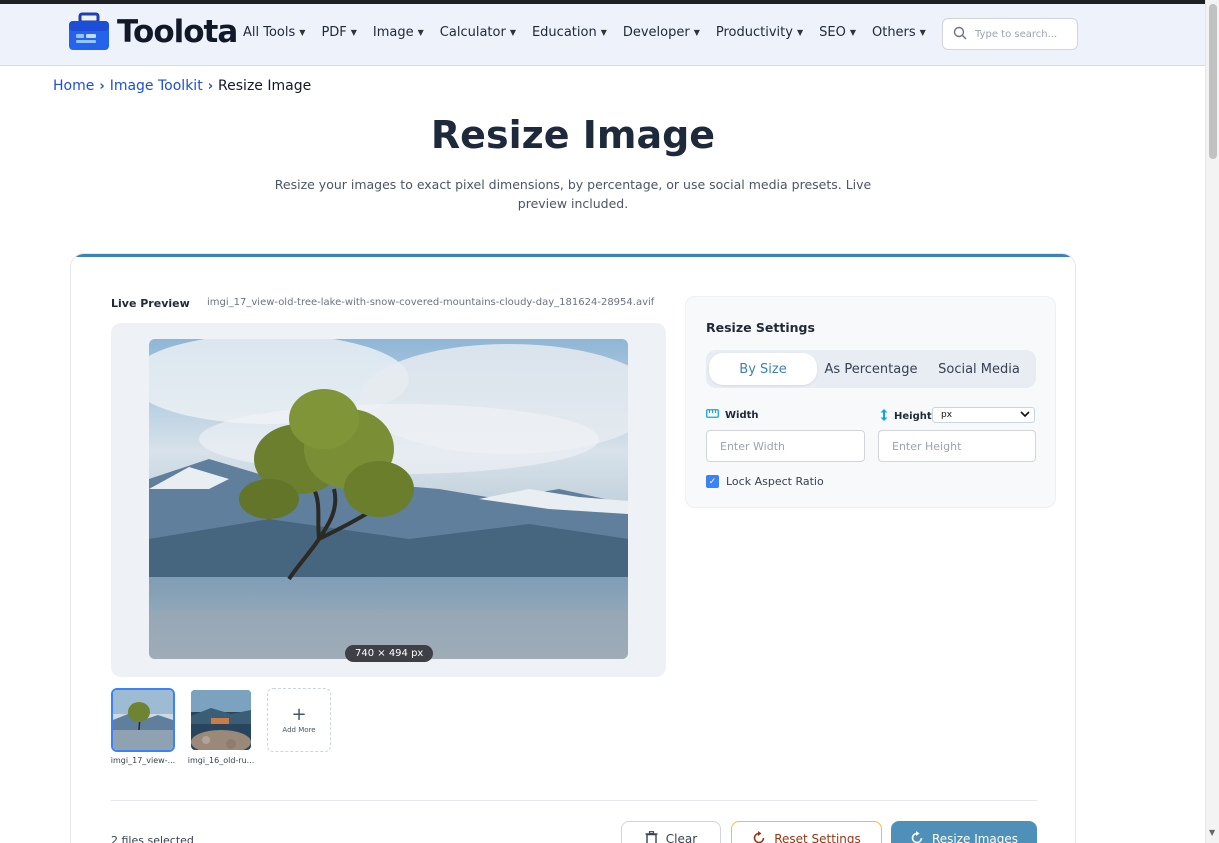 Image resolution: width=1219 pixels, height=843 pixels. I want to click on live-preview-label: Live Preview, so click(150, 303).